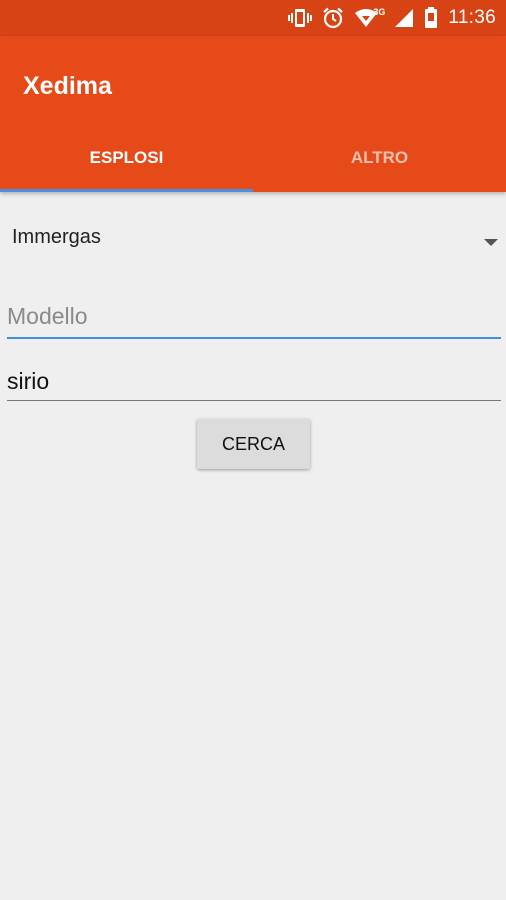 The height and width of the screenshot is (900, 506). I want to click on signal-icon, so click(404, 18).